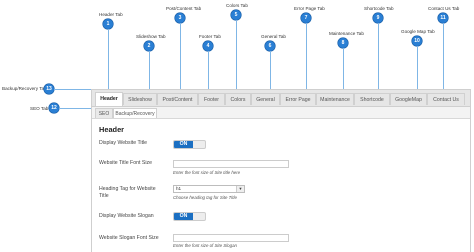  What do you see at coordinates (309, 8) in the screenshot?
I see `callout-label-error-page-tab: Error Page Tab` at bounding box center [309, 8].